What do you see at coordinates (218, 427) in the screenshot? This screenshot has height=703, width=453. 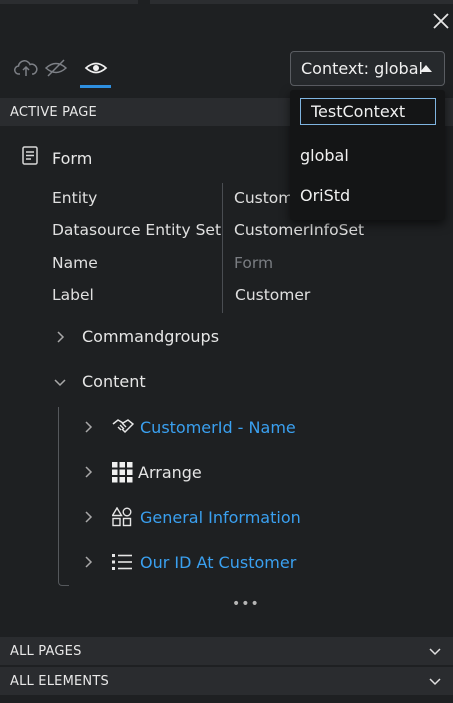 I see `tree-node-label: CustomerId - Name` at bounding box center [218, 427].